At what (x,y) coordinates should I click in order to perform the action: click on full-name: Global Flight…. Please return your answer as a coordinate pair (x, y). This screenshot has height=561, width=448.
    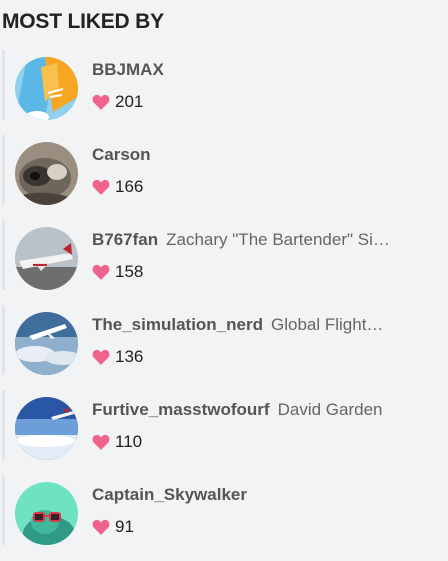
    Looking at the image, I should click on (327, 324).